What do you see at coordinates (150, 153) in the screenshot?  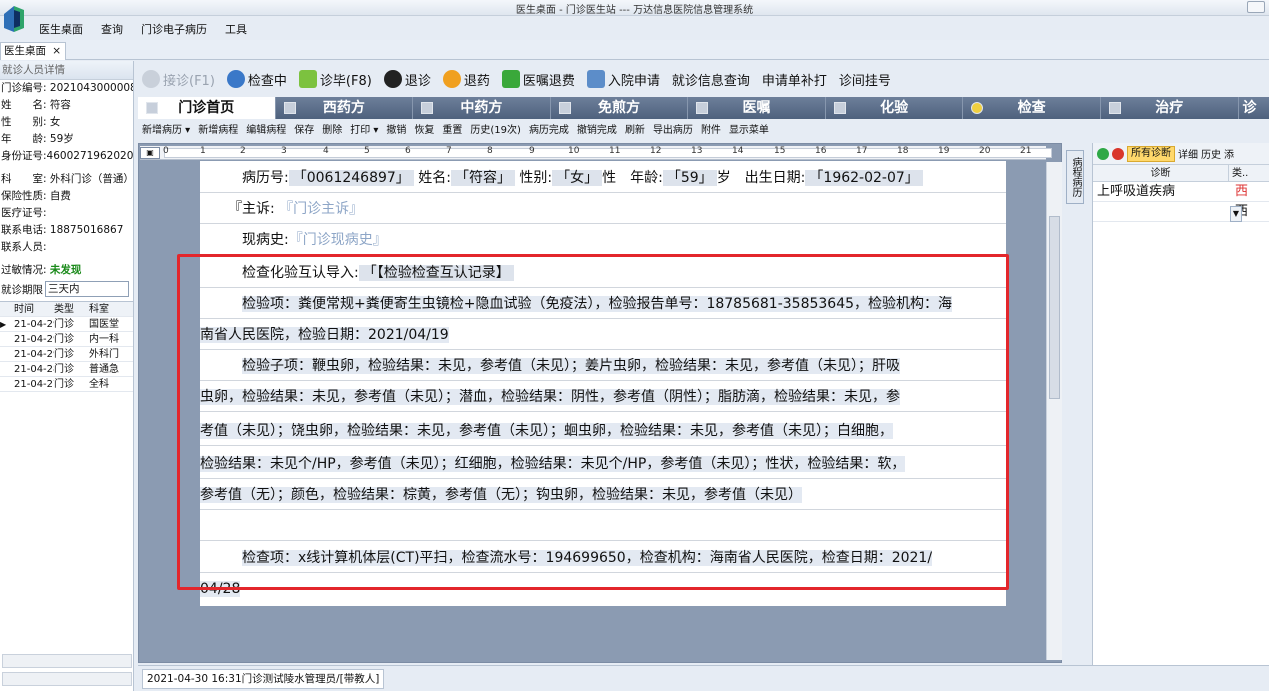 I see `ruler-toggle-icon: ▣` at bounding box center [150, 153].